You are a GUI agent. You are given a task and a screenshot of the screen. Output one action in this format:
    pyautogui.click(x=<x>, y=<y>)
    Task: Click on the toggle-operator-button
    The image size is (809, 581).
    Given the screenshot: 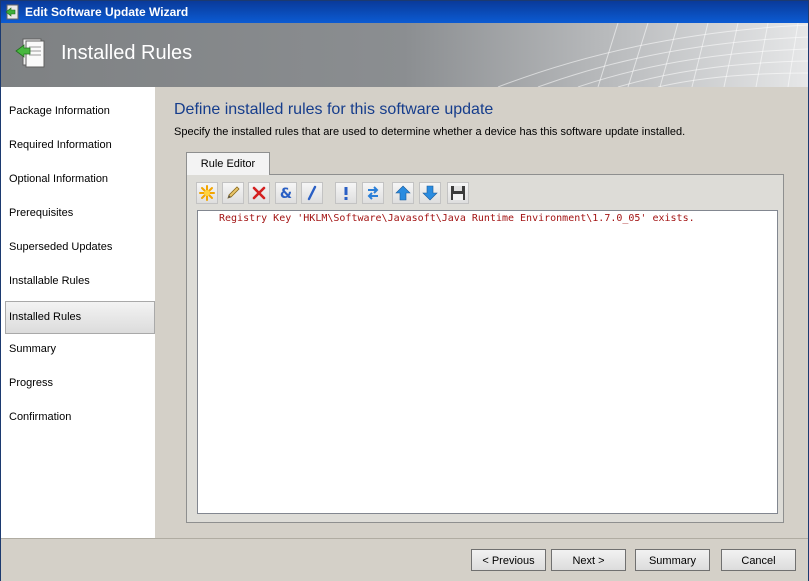 What is the action you would take?
    pyautogui.click(x=373, y=193)
    